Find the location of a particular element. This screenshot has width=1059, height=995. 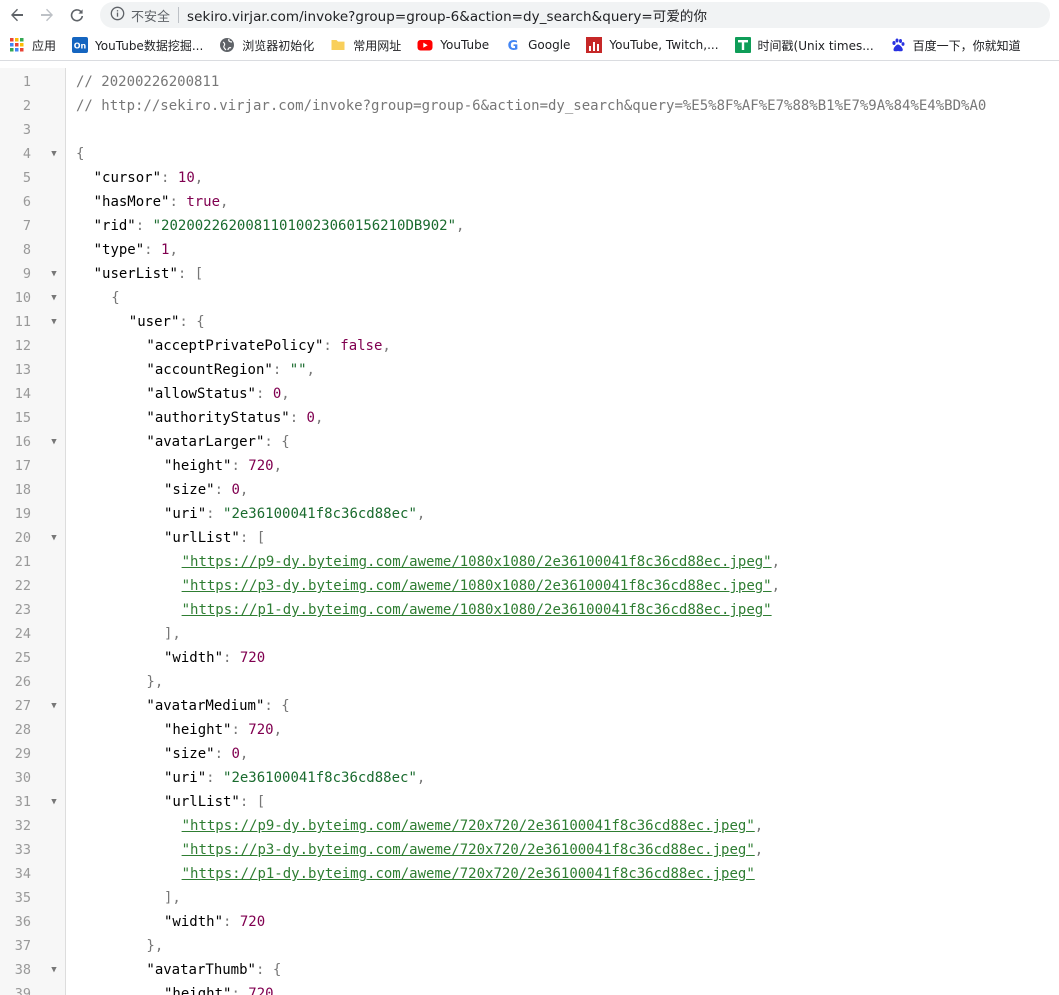

code-line: 20 ▼ "urlList": [ is located at coordinates (529, 538).